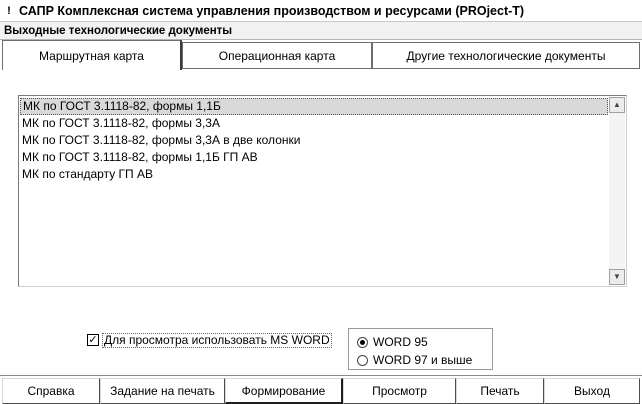 Image resolution: width=642 pixels, height=404 pixels. I want to click on list-scrollbar: ▲ ▼, so click(617, 191).